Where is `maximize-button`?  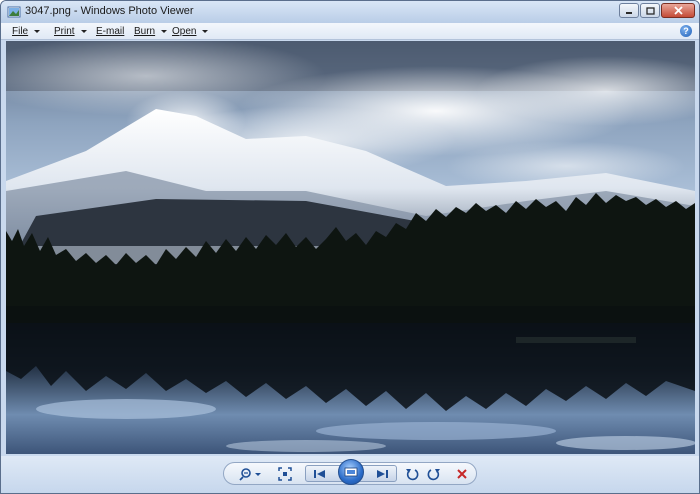 maximize-button is located at coordinates (650, 10).